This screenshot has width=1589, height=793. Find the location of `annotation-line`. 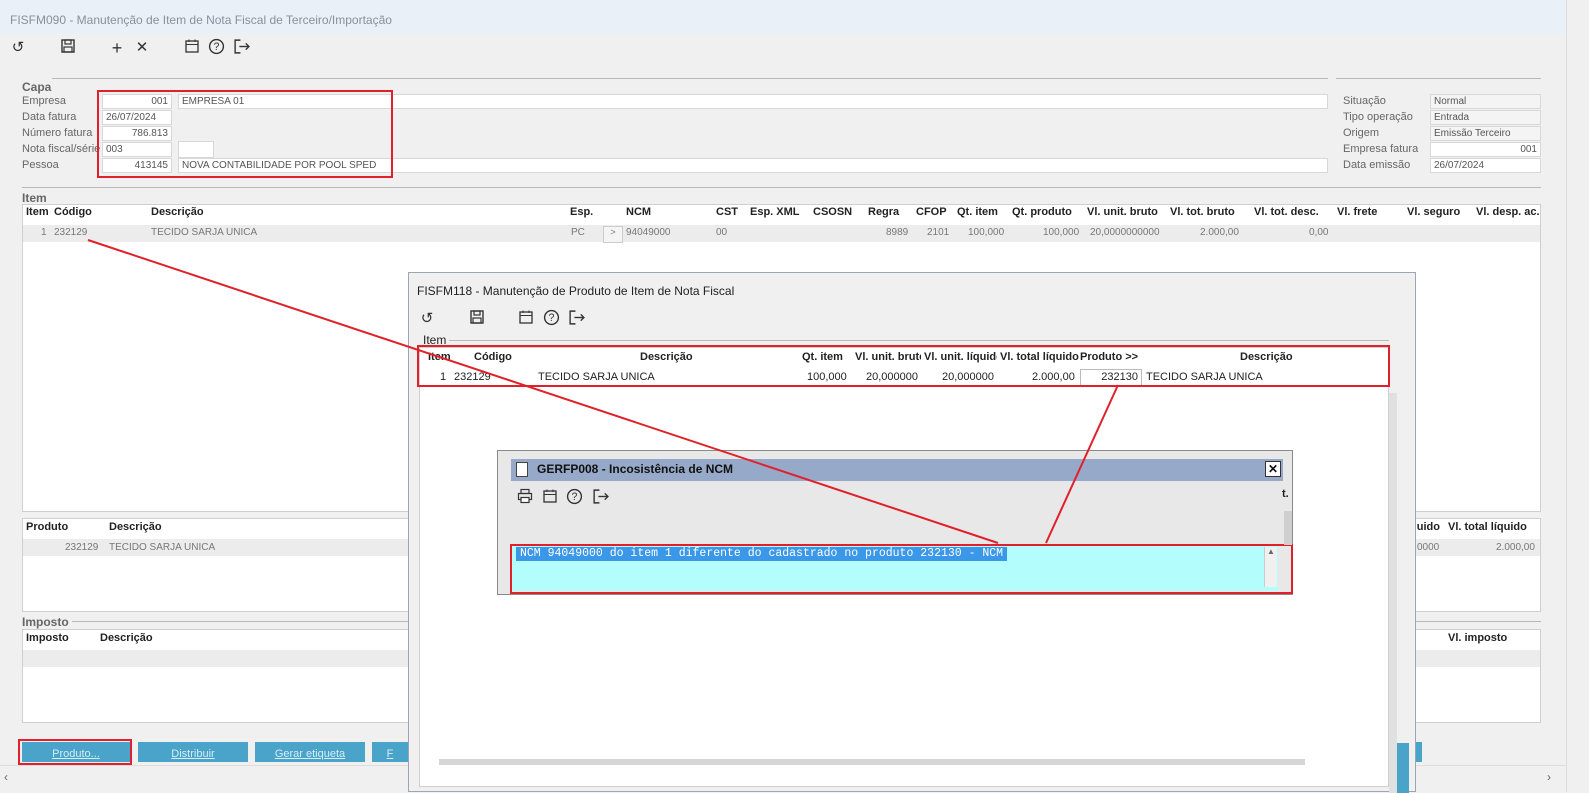

annotation-line is located at coordinates (1082, 464).